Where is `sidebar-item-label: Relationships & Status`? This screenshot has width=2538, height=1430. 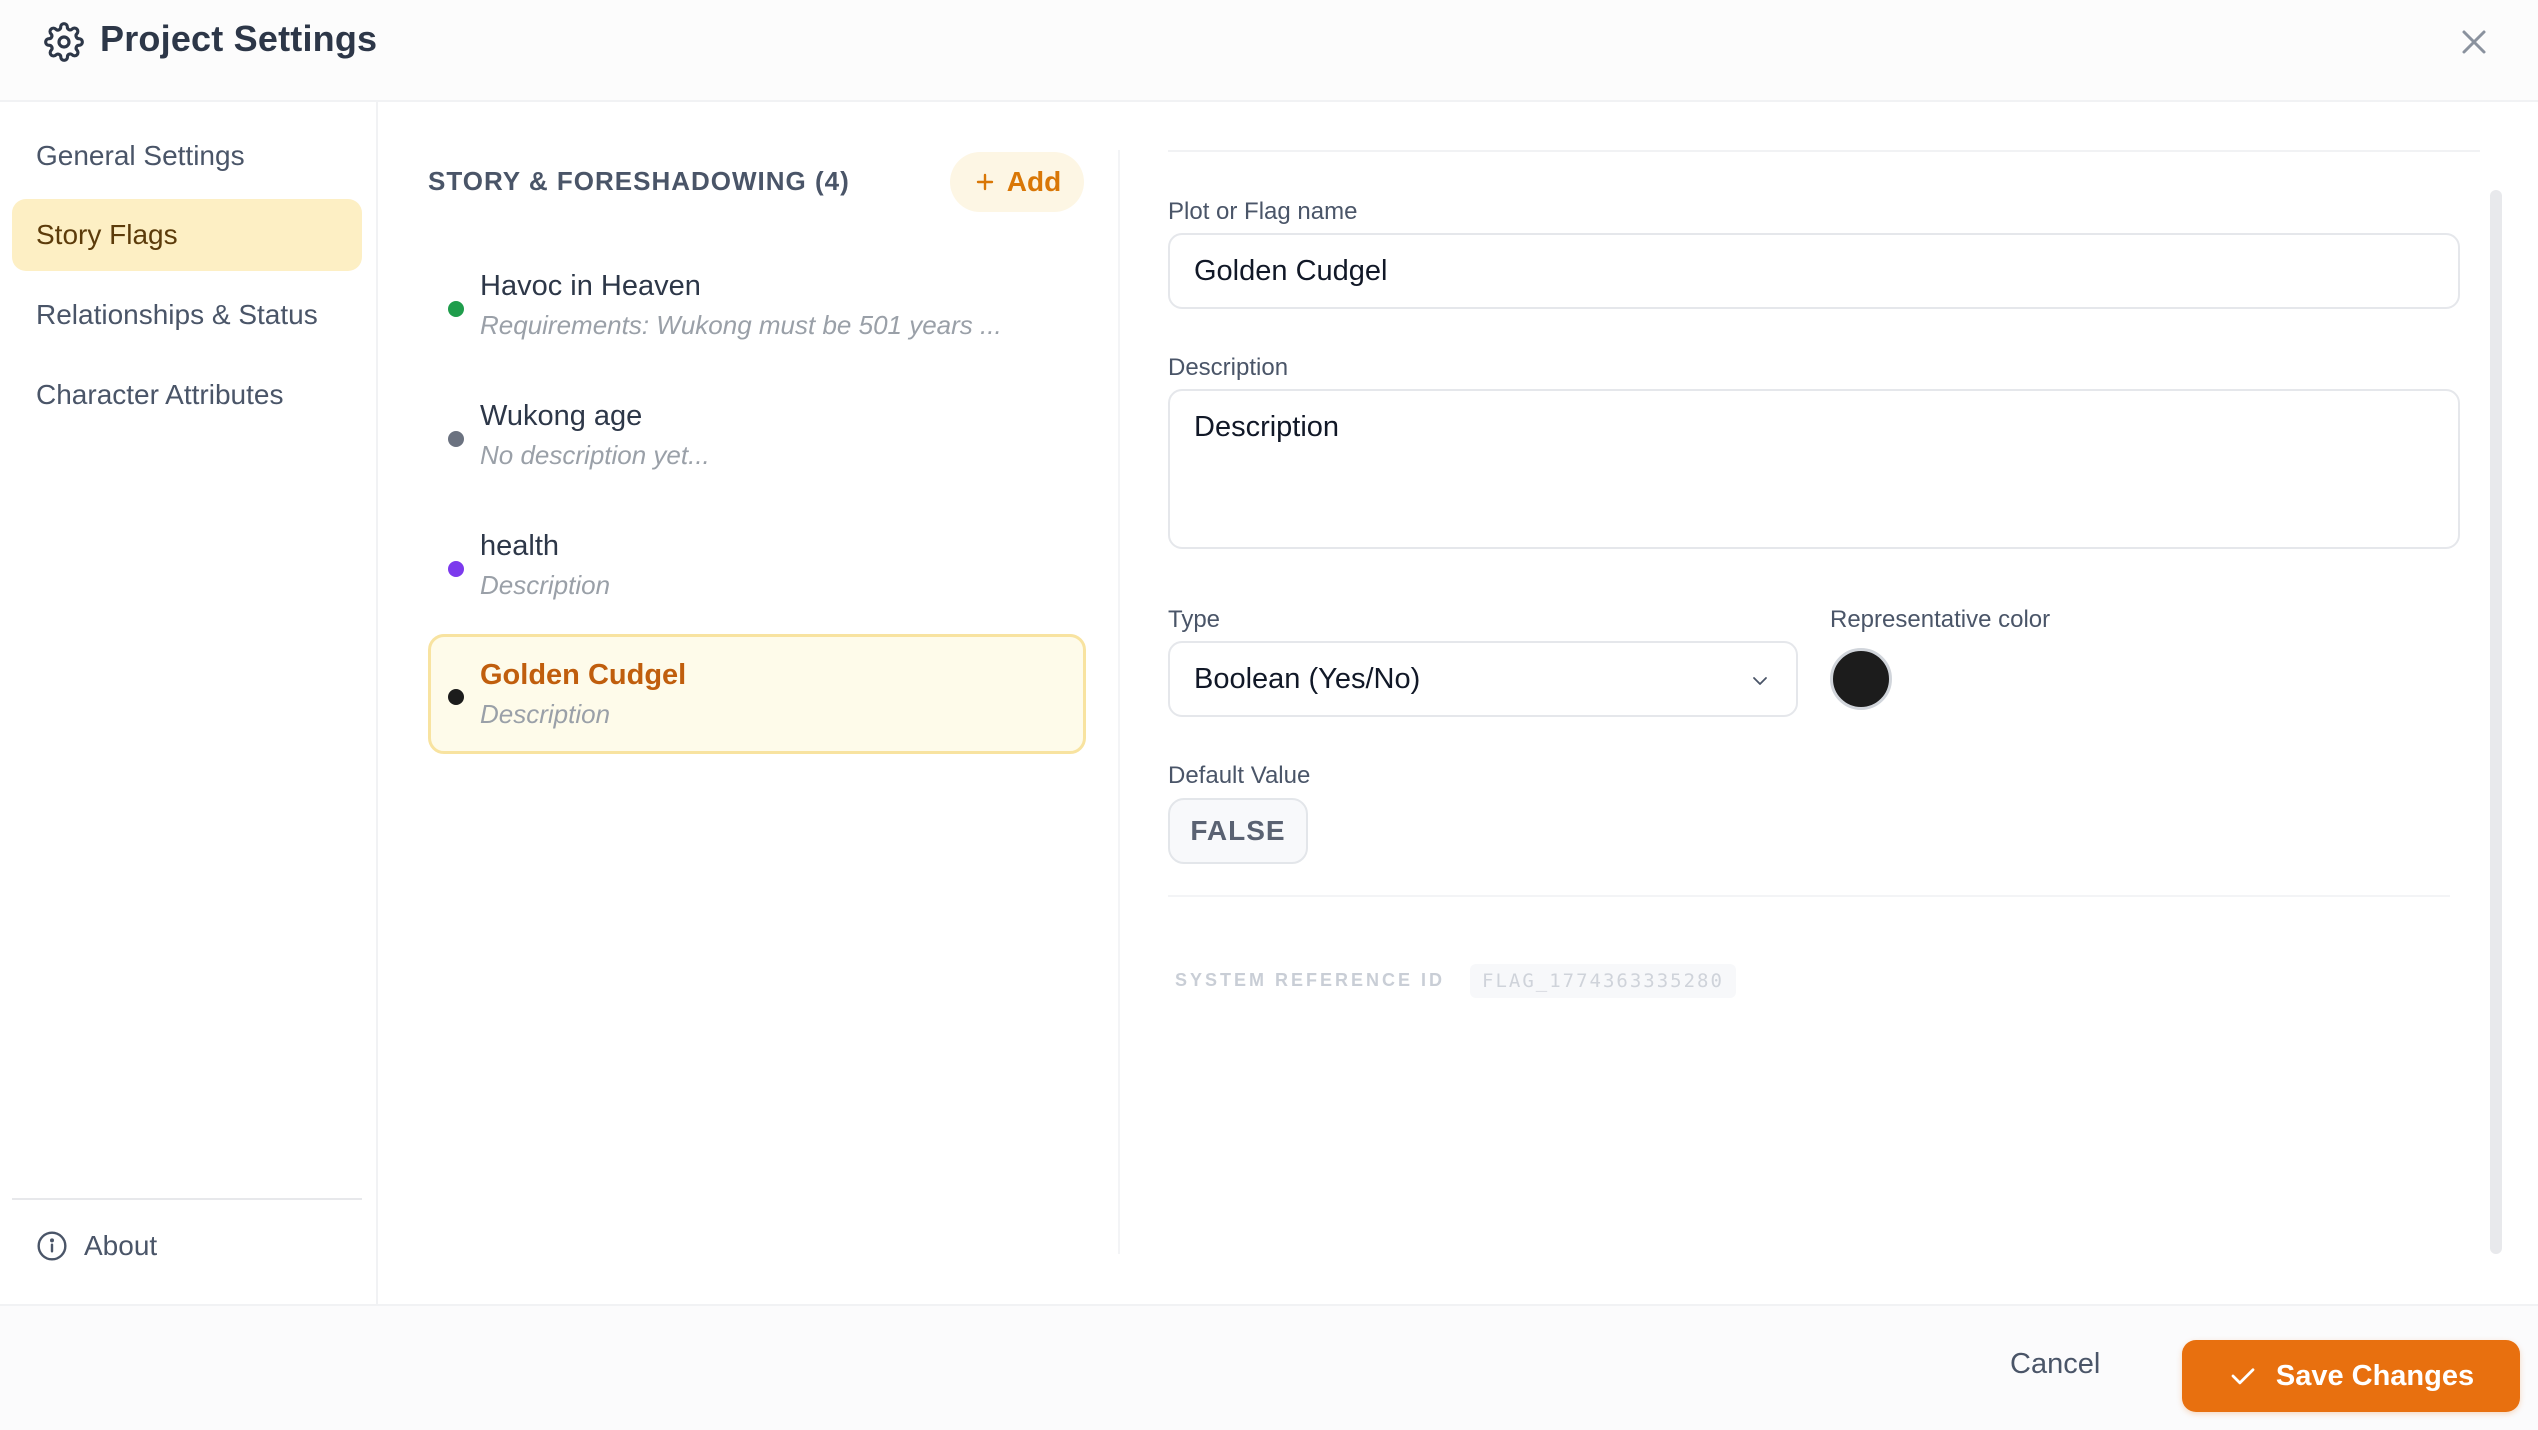 sidebar-item-label: Relationships & Status is located at coordinates (177, 314).